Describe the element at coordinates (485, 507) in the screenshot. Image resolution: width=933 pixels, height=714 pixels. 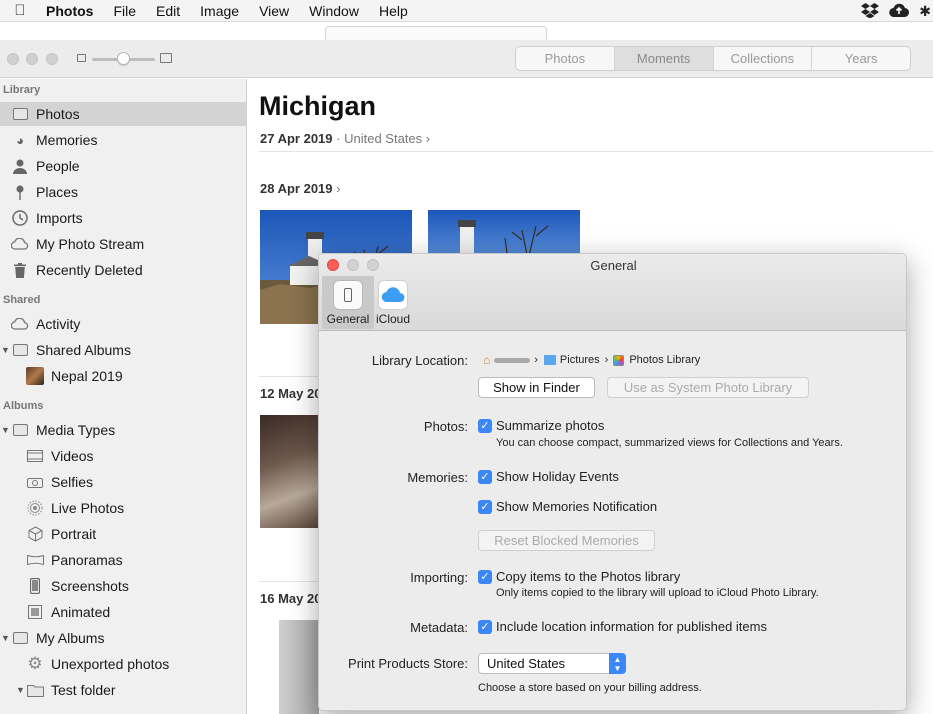
I see `memories-notification-checkbox: ✓` at that location.